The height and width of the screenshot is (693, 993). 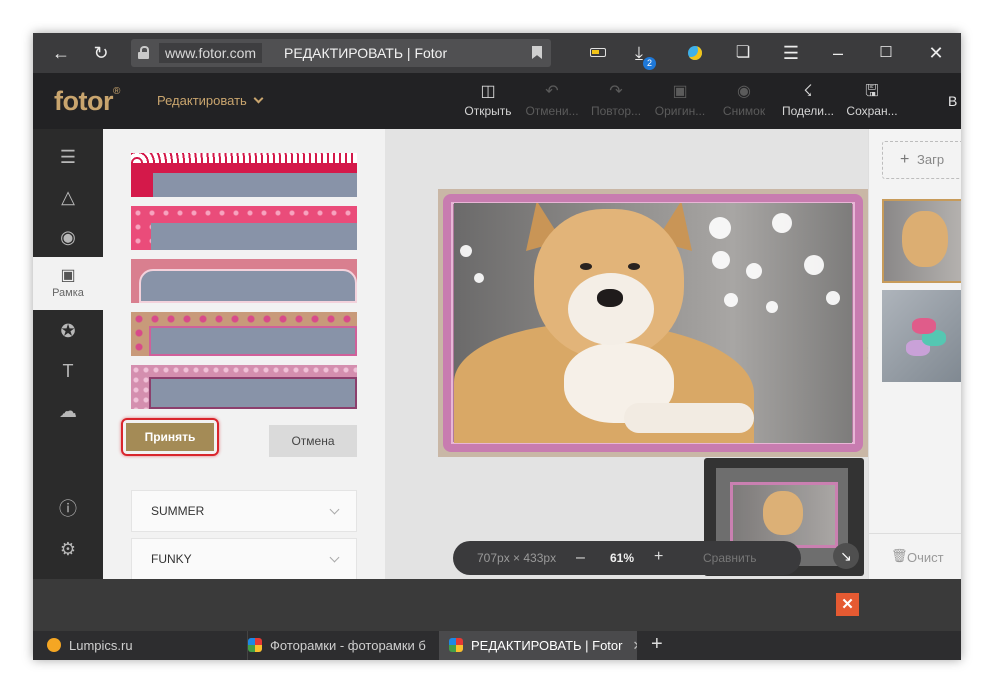 What do you see at coordinates (598, 52) in the screenshot?
I see `battery-icon` at bounding box center [598, 52].